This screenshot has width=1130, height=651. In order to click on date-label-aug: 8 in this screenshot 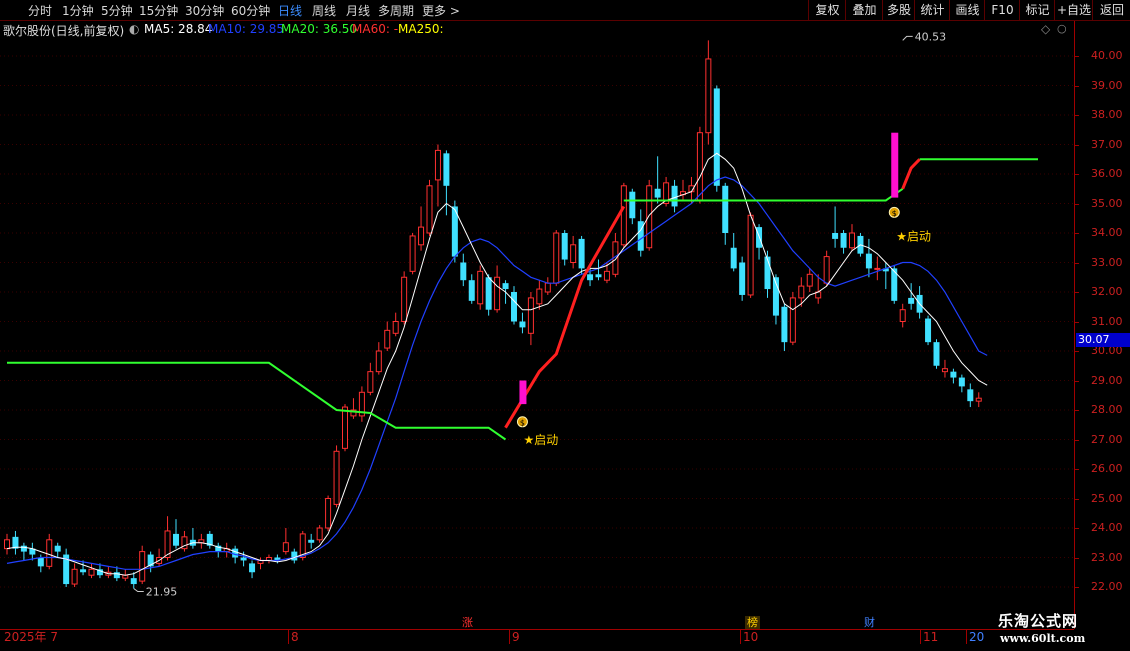, I will do `click(293, 637)`.